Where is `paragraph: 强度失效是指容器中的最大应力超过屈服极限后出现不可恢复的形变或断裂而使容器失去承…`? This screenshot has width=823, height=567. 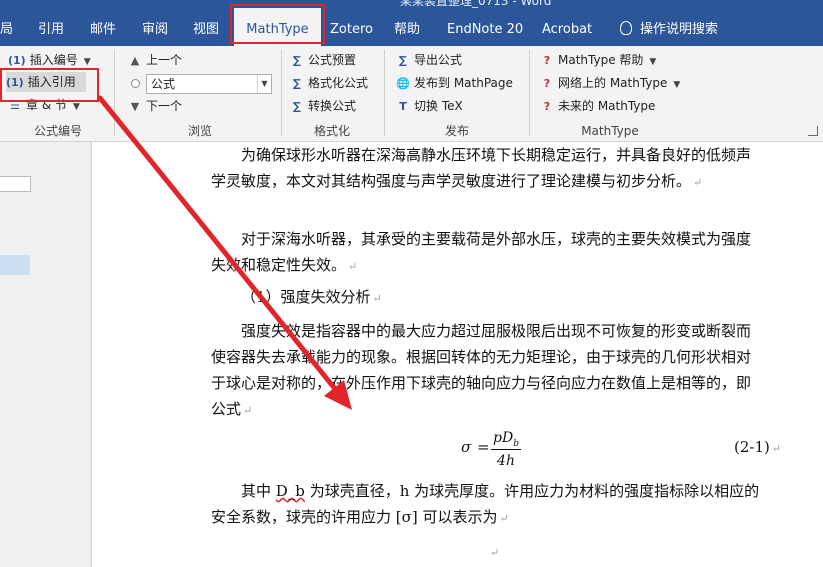 paragraph: 强度失效是指容器中的最大应力超过屈服极限后出现不可恢复的形变或断裂而使容器失去承… is located at coordinates (486, 371).